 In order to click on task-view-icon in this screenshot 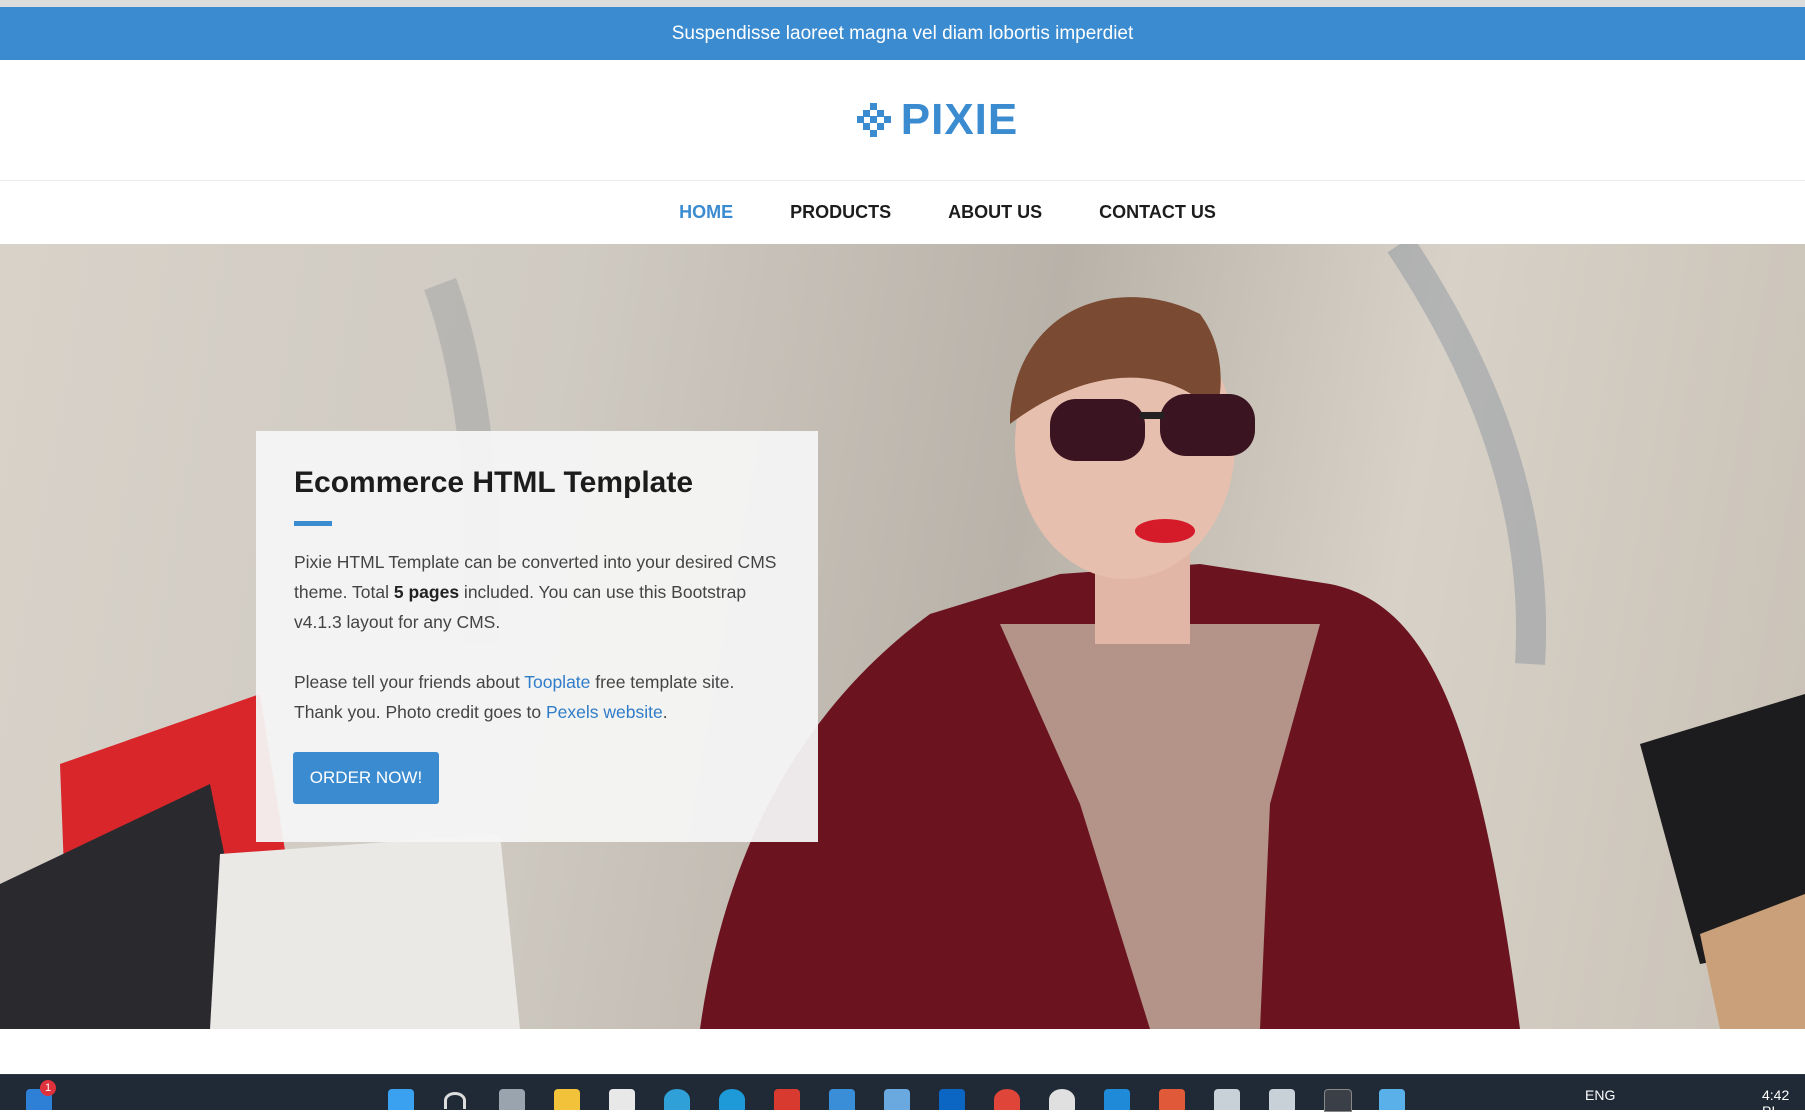, I will do `click(512, 1099)`.